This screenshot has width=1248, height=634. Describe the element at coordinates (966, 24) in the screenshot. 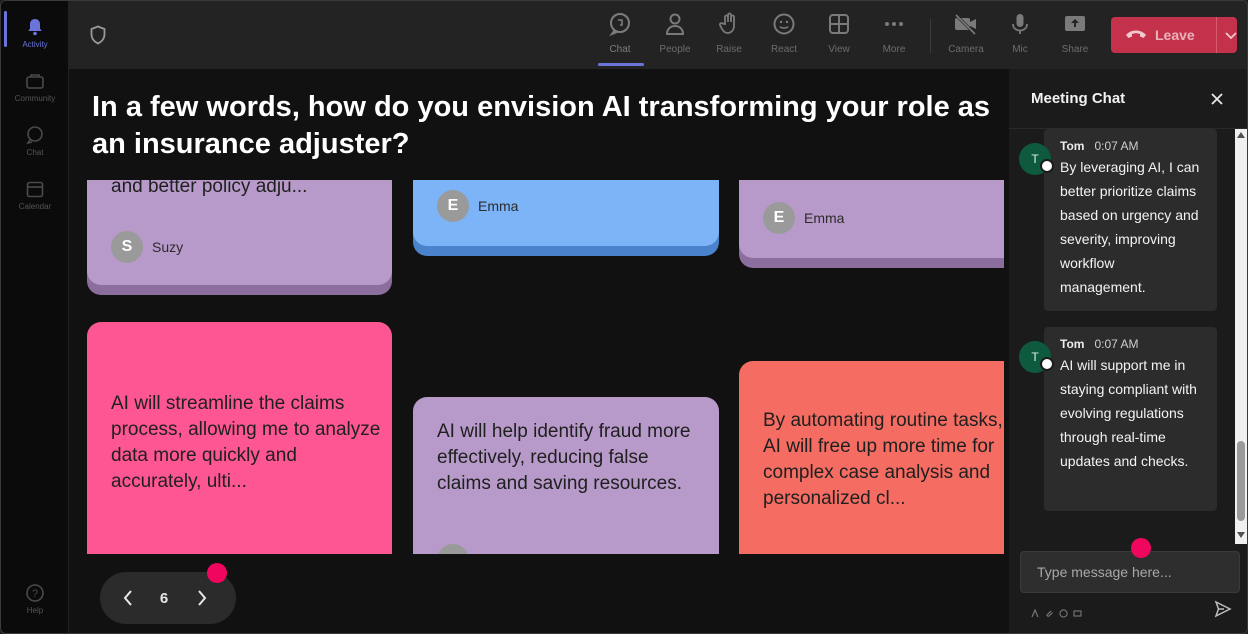

I see `camera-off-icon` at that location.